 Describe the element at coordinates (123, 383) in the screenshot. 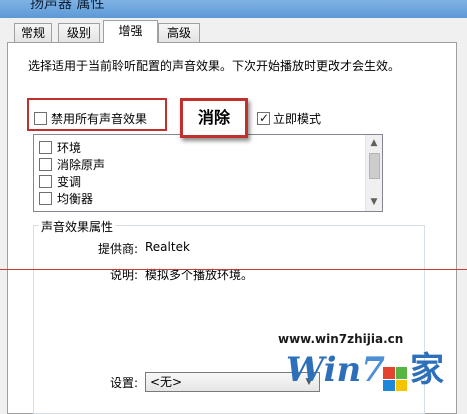

I see `settings-label: 设置:` at that location.